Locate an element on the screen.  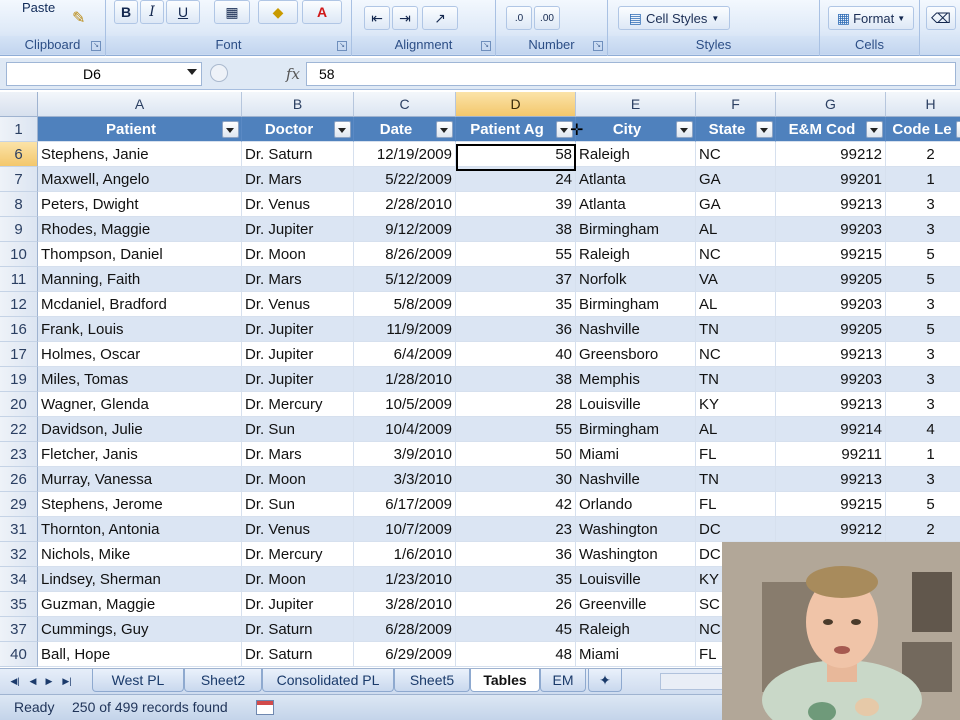
cell-date: 3/28/2010 is located at coordinates (405, 604).